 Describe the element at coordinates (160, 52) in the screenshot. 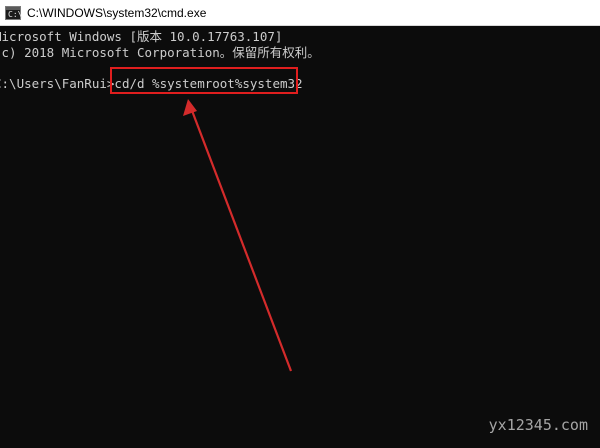

I see `console-line-copyright: (c) 2018 Microsoft Corporation。保留所有权利。` at that location.